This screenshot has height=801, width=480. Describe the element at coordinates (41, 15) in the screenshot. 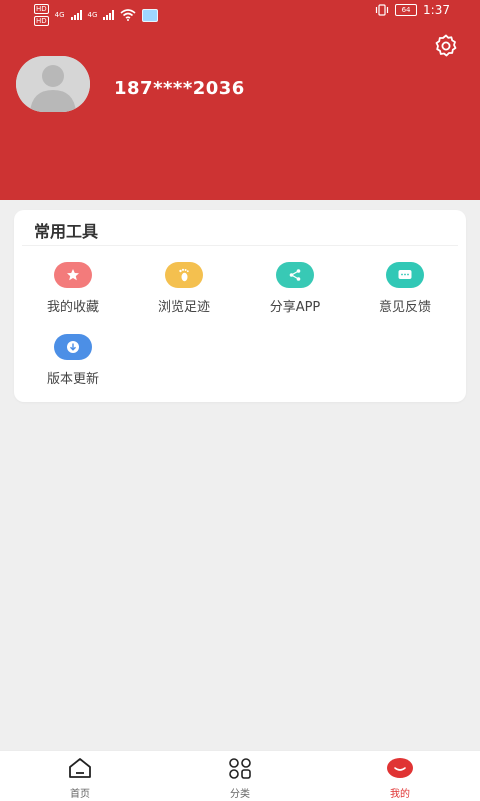

I see `hd-indicators: HD HD` at that location.